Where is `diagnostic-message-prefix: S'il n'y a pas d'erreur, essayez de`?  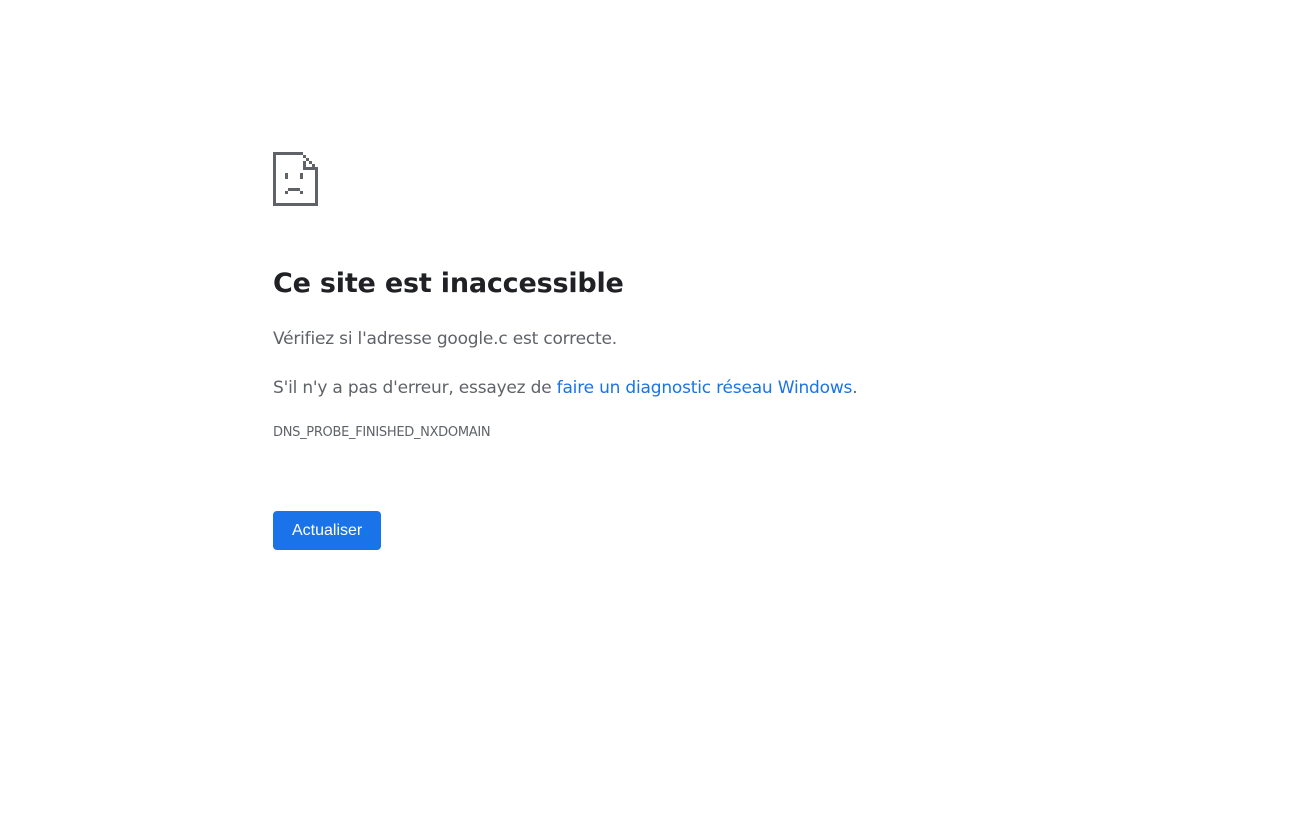 diagnostic-message-prefix: S'il n'y a pas d'erreur, essayez de is located at coordinates (415, 388).